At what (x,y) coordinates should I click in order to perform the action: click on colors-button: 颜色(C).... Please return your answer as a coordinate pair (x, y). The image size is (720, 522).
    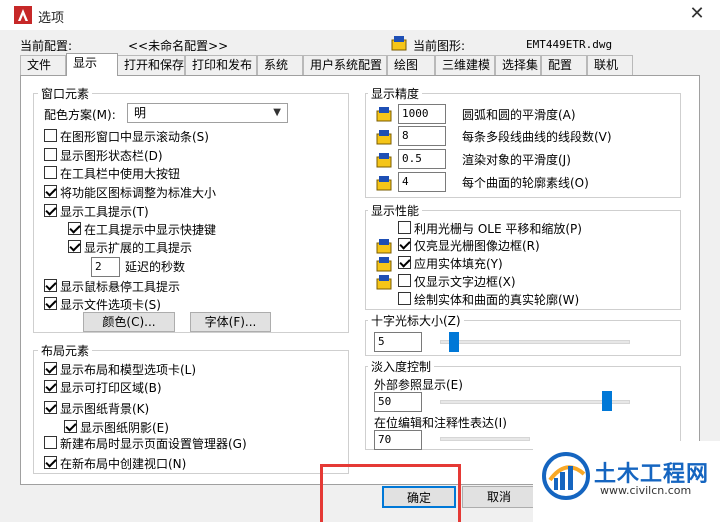
    Looking at the image, I should click on (129, 322).